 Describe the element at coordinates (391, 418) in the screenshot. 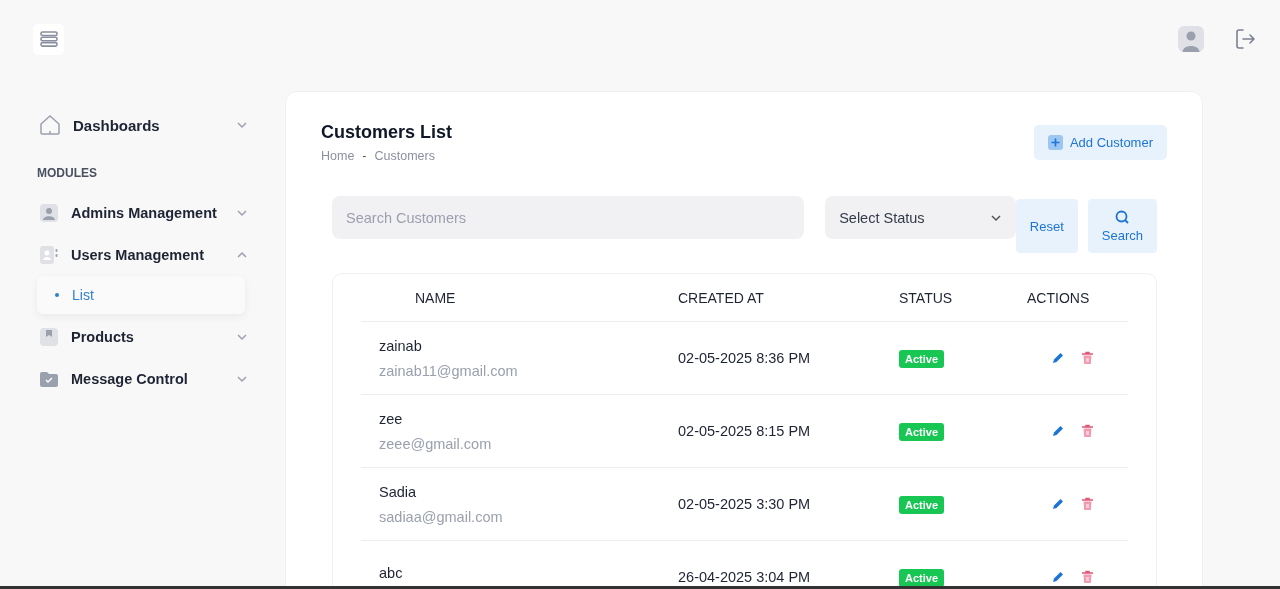

I see `customer-name: zee` at that location.